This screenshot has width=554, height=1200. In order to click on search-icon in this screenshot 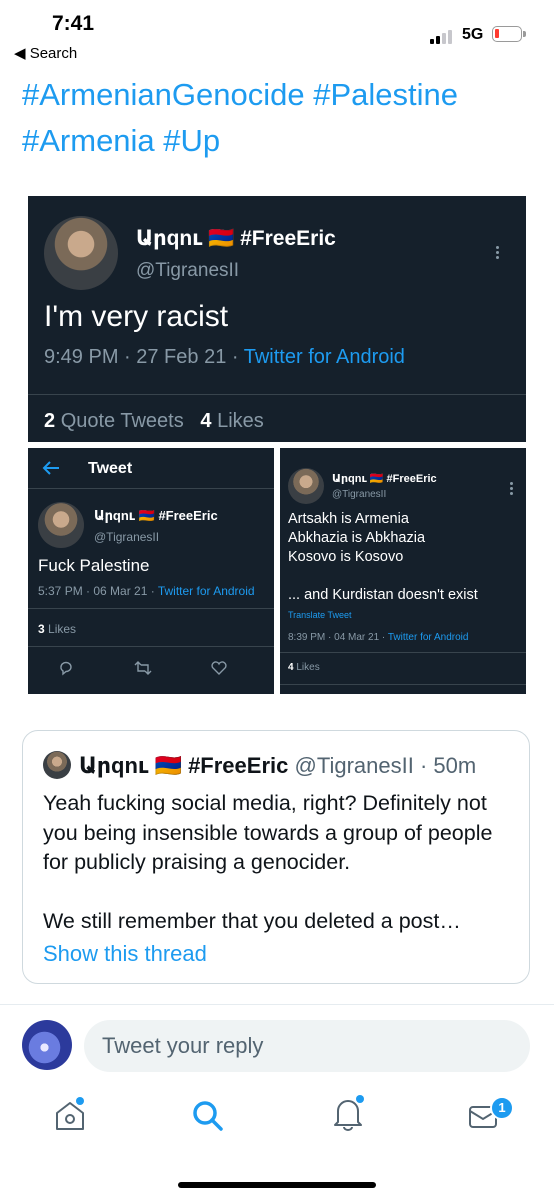, I will do `click(208, 1116)`.